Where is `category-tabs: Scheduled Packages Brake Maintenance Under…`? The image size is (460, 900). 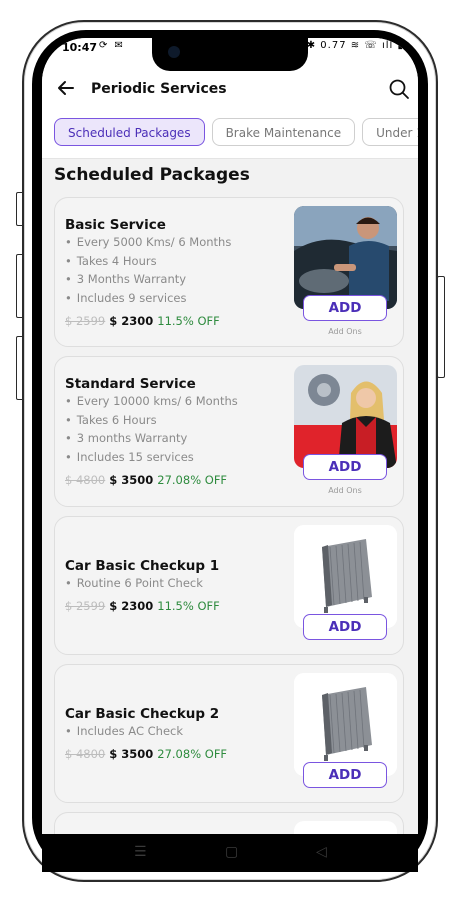 category-tabs: Scheduled Packages Brake Maintenance Under… is located at coordinates (236, 134).